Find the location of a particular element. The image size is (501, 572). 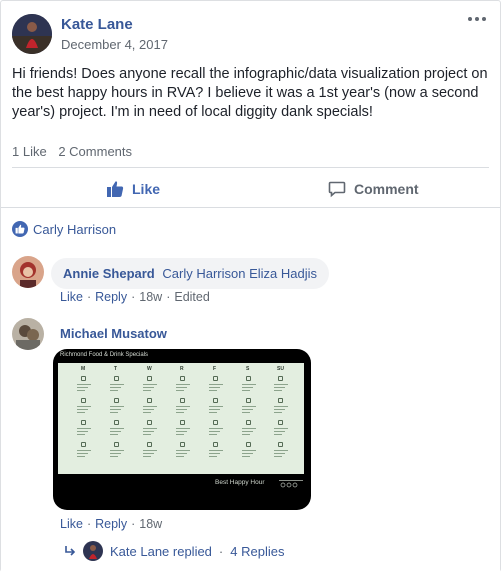

comment-actions: Like · Reply · 18w is located at coordinates (111, 524).